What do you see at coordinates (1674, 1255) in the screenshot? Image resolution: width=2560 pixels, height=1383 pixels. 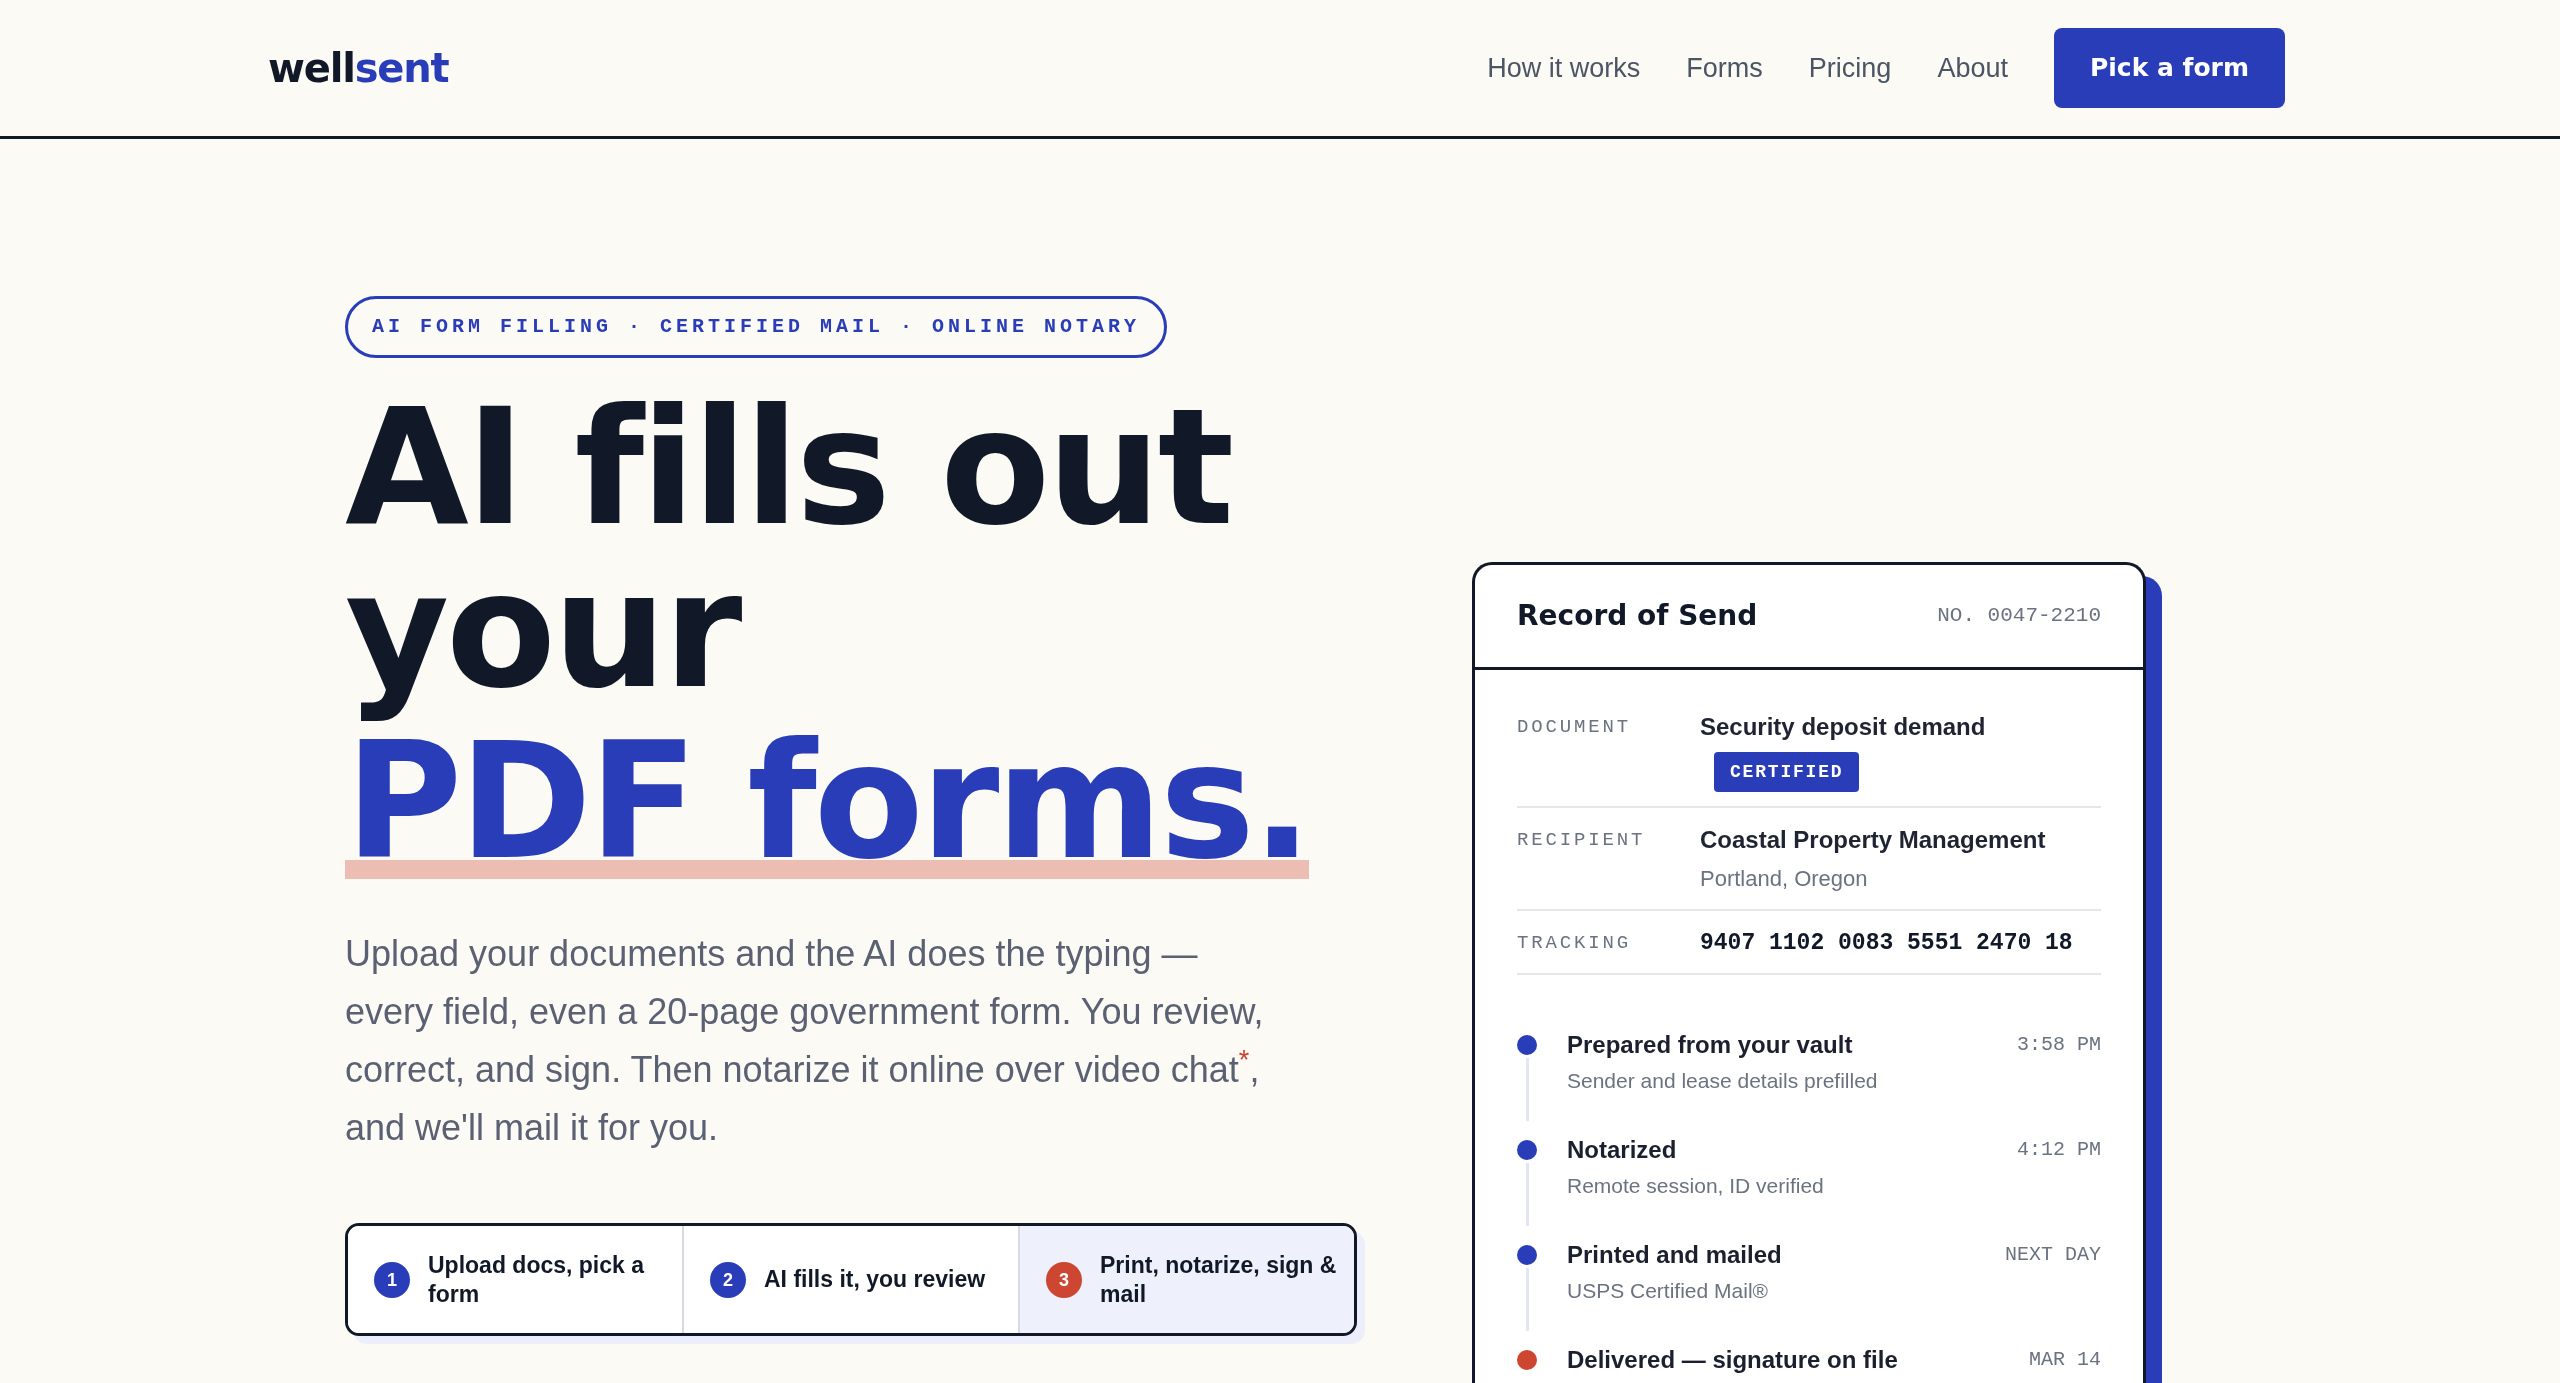 I see `event-title: Printed and mailed` at bounding box center [1674, 1255].